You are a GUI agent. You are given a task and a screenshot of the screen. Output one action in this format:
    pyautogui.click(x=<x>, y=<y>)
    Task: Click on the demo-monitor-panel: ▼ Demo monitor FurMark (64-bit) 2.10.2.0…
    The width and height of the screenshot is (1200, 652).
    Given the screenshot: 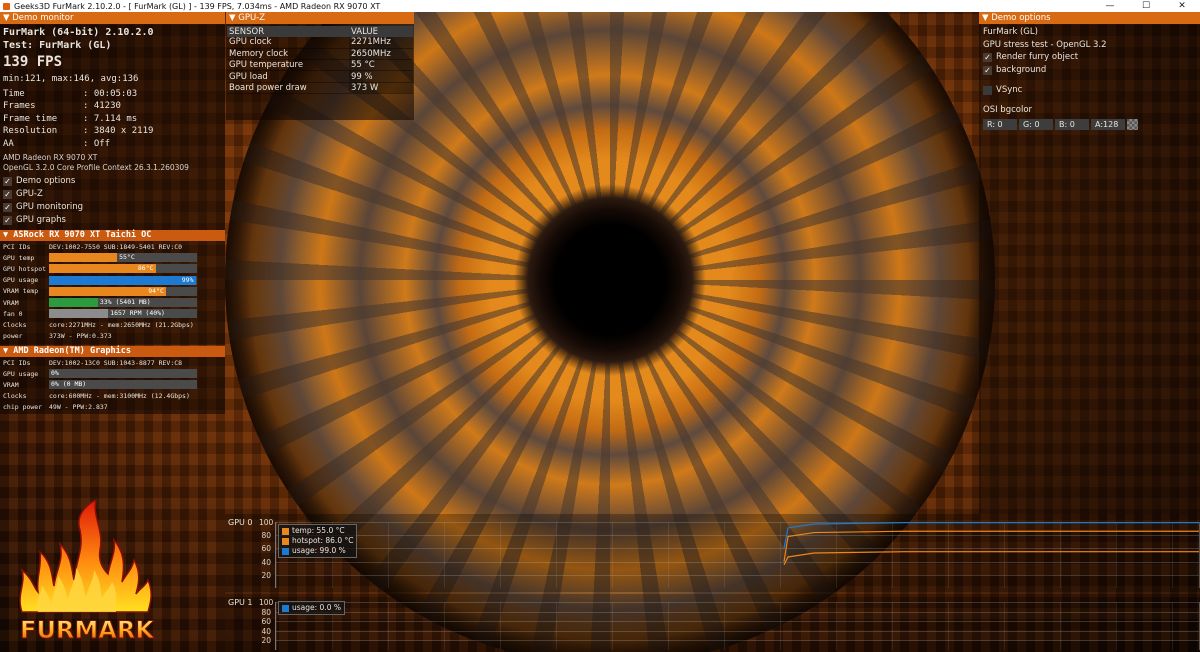 What is the action you would take?
    pyautogui.click(x=112, y=122)
    